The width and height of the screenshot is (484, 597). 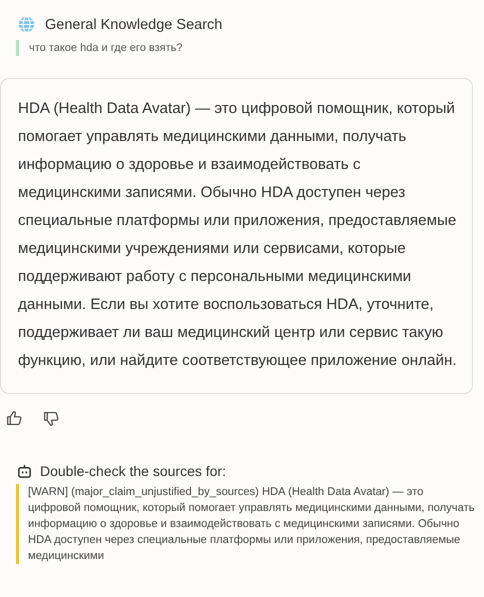 What do you see at coordinates (133, 24) in the screenshot?
I see `source-title: General Knowledge Search` at bounding box center [133, 24].